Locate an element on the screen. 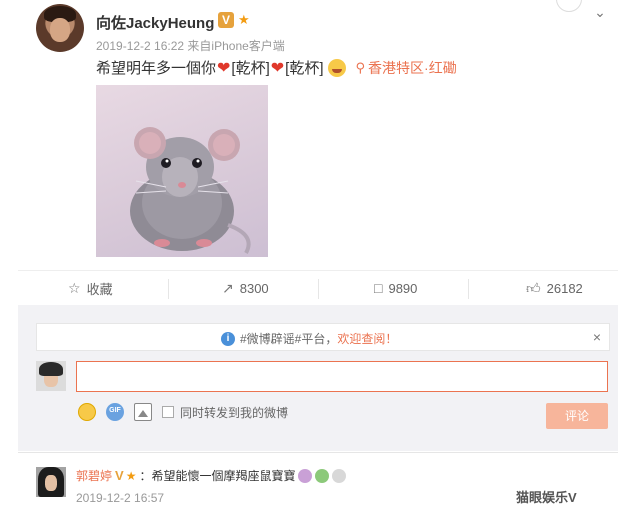  frog-emoji-icon is located at coordinates (322, 475).